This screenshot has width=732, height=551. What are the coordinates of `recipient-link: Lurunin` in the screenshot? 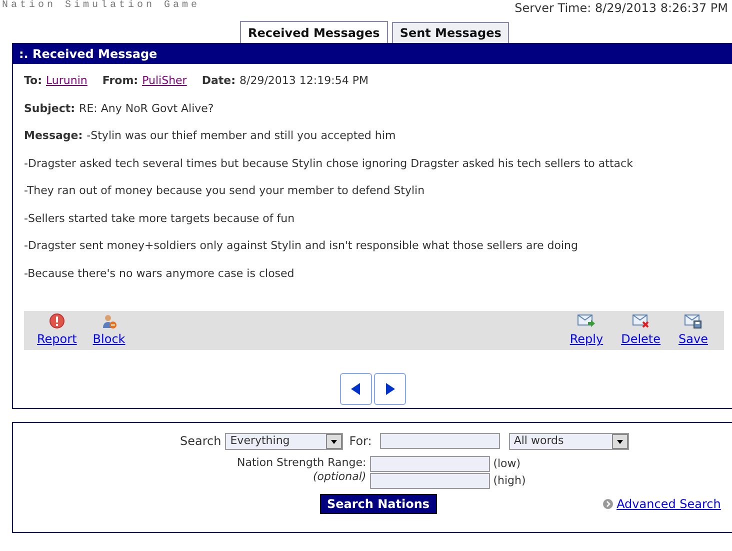 It's located at (67, 81).